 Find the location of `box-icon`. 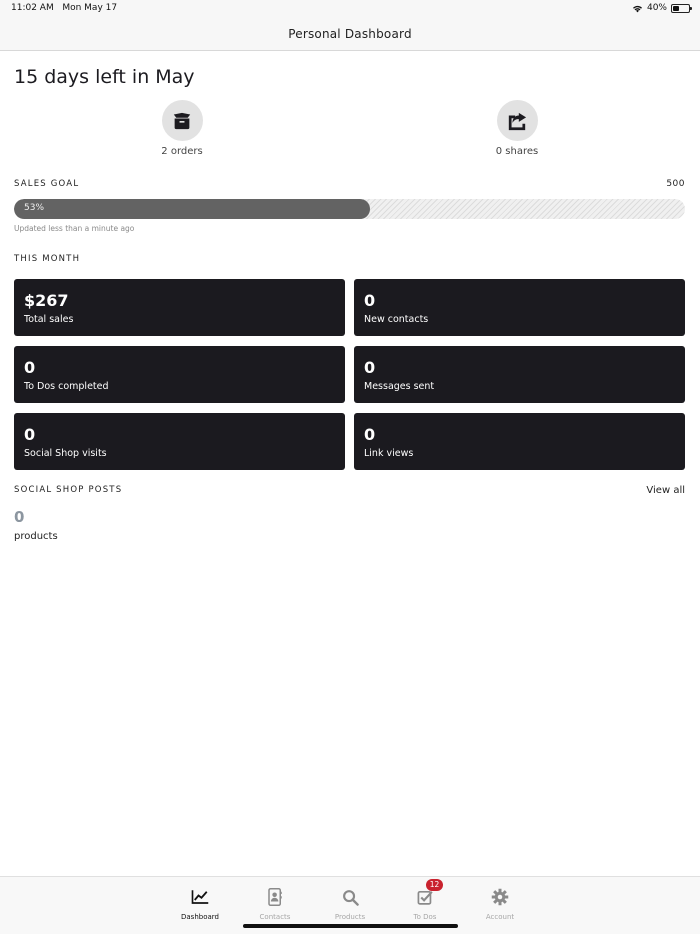

box-icon is located at coordinates (182, 120).